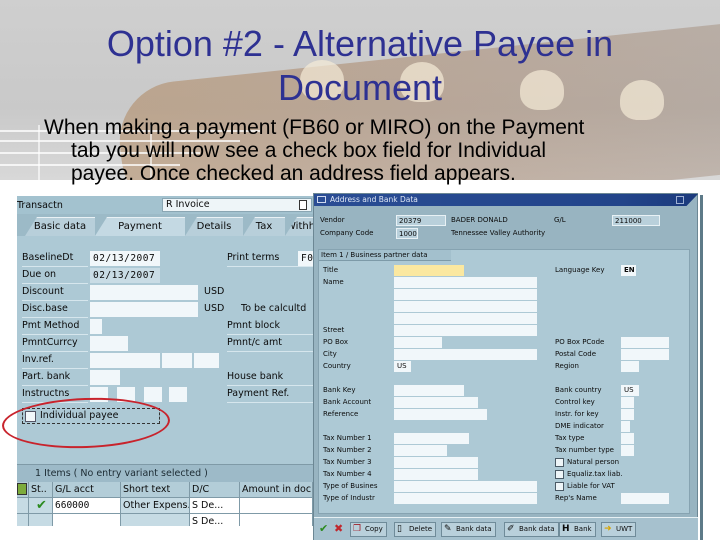 This screenshot has width=720, height=540. What do you see at coordinates (155, 520) in the screenshot?
I see `short-text-cell` at bounding box center [155, 520].